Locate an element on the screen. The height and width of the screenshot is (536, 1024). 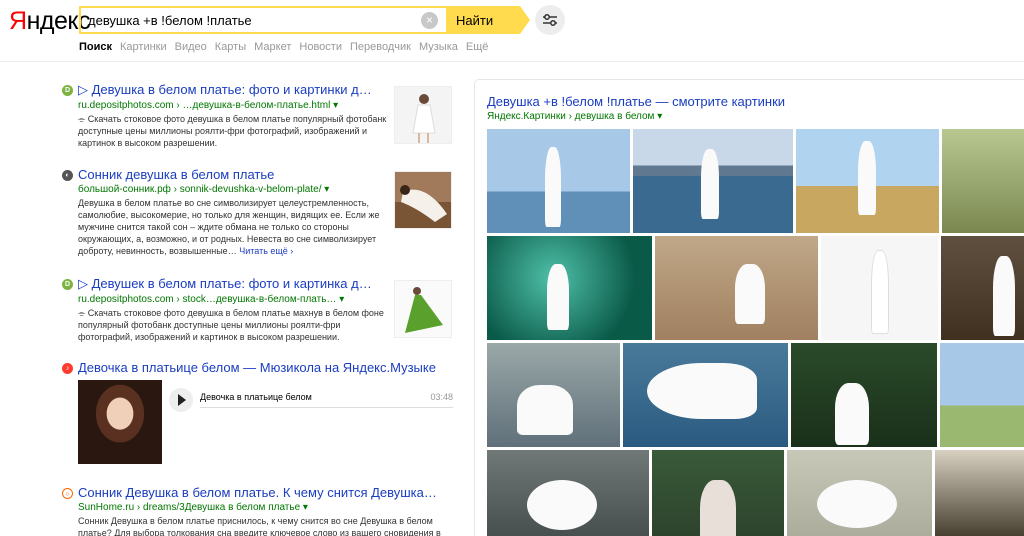
sunhome-favicon: ○ is located at coordinates (67, 493).